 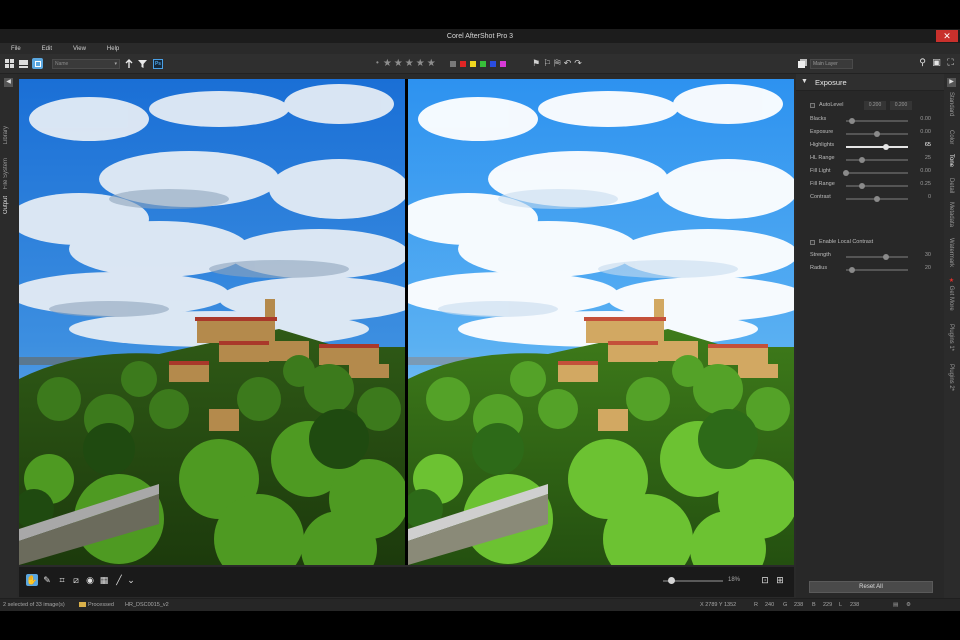 What do you see at coordinates (90, 580) in the screenshot?
I see `redeye-icon: ◉` at bounding box center [90, 580].